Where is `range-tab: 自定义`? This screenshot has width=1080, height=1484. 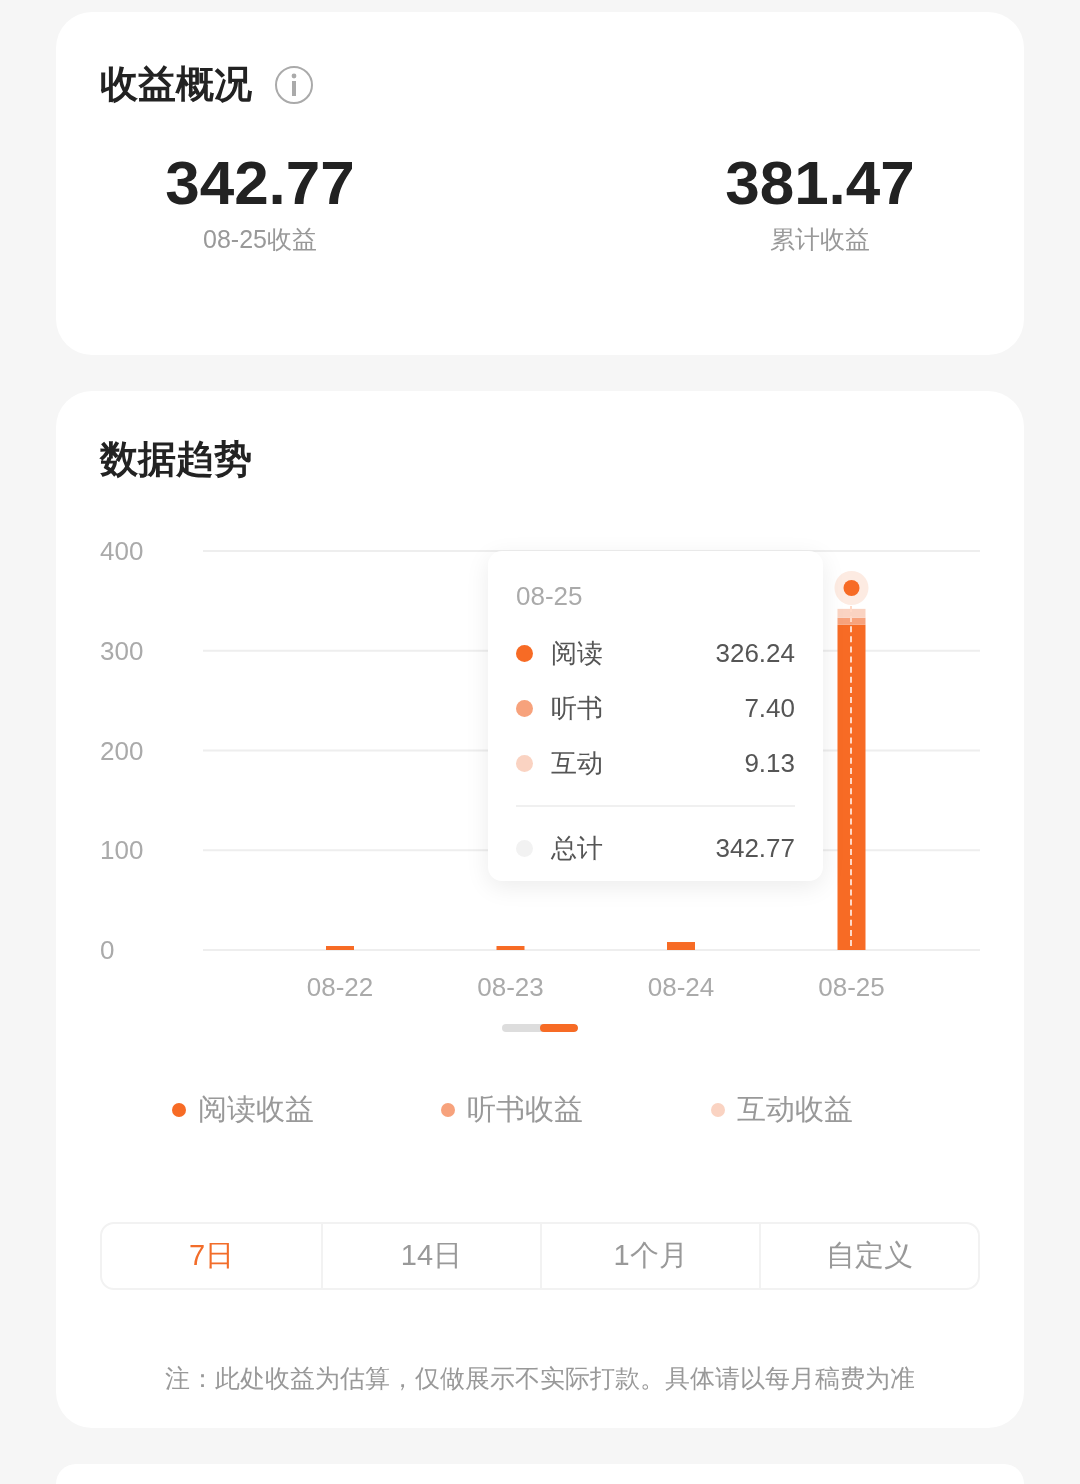
range-tab: 自定义 is located at coordinates (868, 1255).